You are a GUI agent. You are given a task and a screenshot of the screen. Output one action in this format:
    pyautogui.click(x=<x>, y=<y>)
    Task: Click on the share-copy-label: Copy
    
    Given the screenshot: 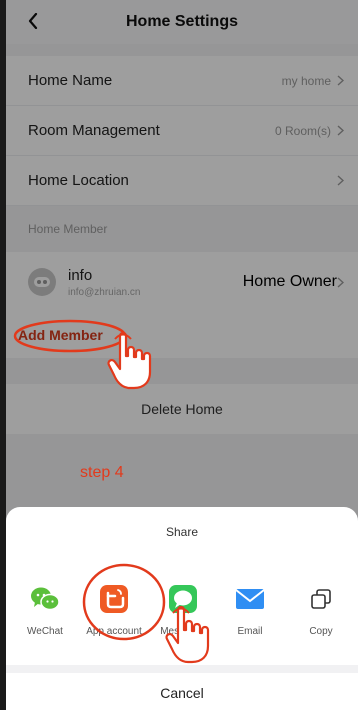 What is the action you would take?
    pyautogui.click(x=321, y=631)
    